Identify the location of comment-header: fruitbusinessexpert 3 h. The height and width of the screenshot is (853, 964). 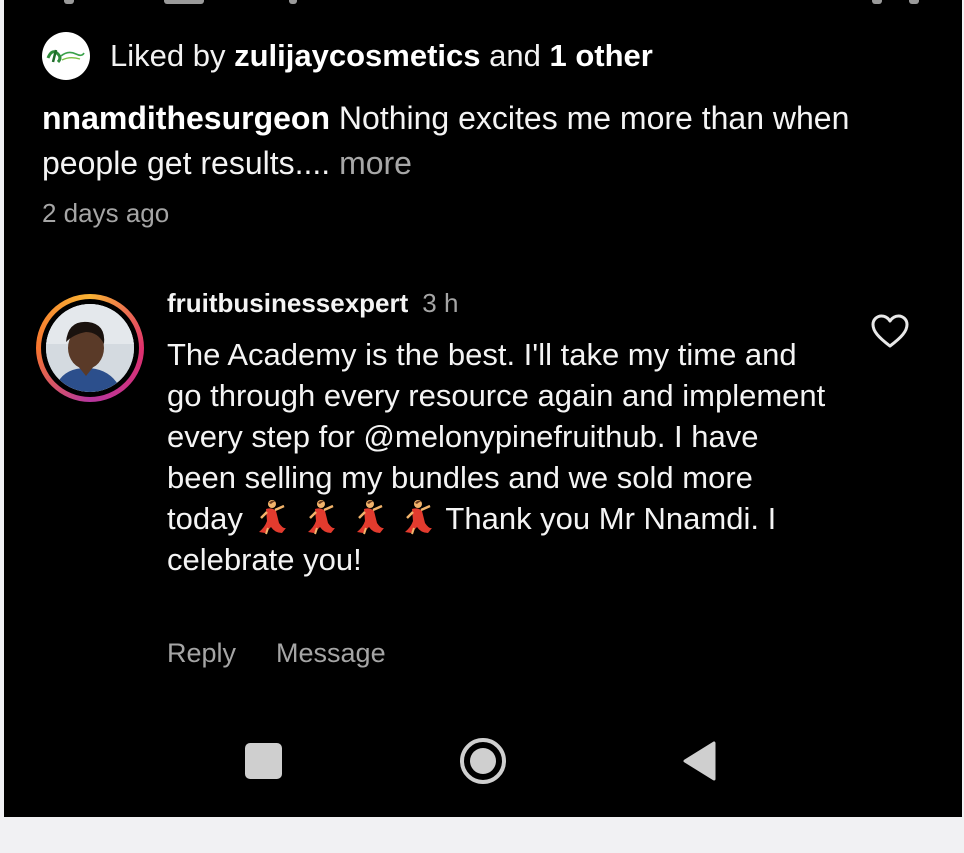
(312, 303).